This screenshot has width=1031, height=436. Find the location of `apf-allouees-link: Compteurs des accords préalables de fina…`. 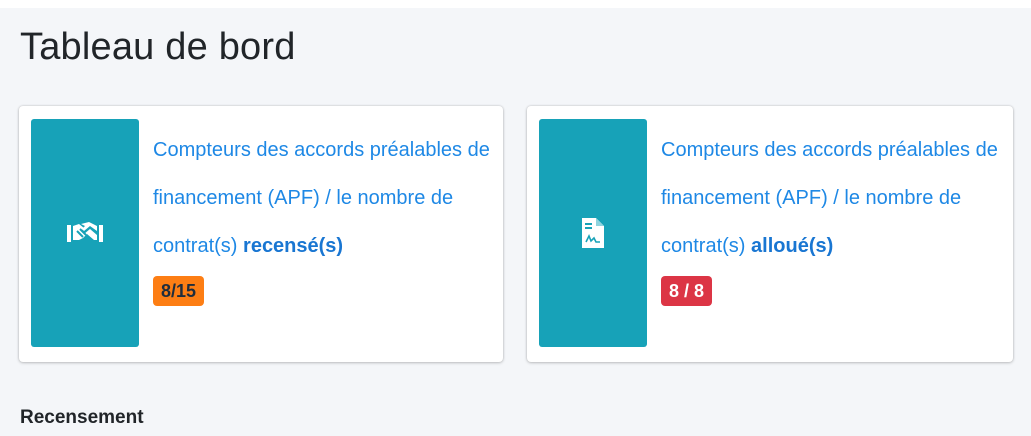

apf-allouees-link: Compteurs des accords préalables de fina… is located at coordinates (829, 198).